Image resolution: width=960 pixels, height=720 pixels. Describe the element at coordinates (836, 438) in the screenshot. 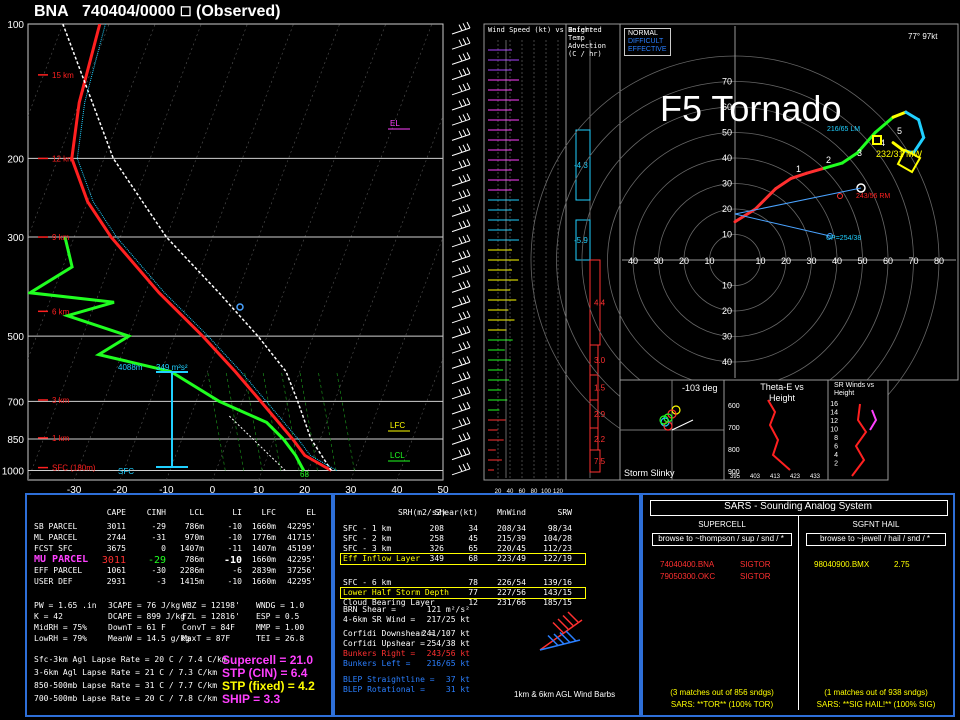

I see `srw-y-tick: 8` at that location.